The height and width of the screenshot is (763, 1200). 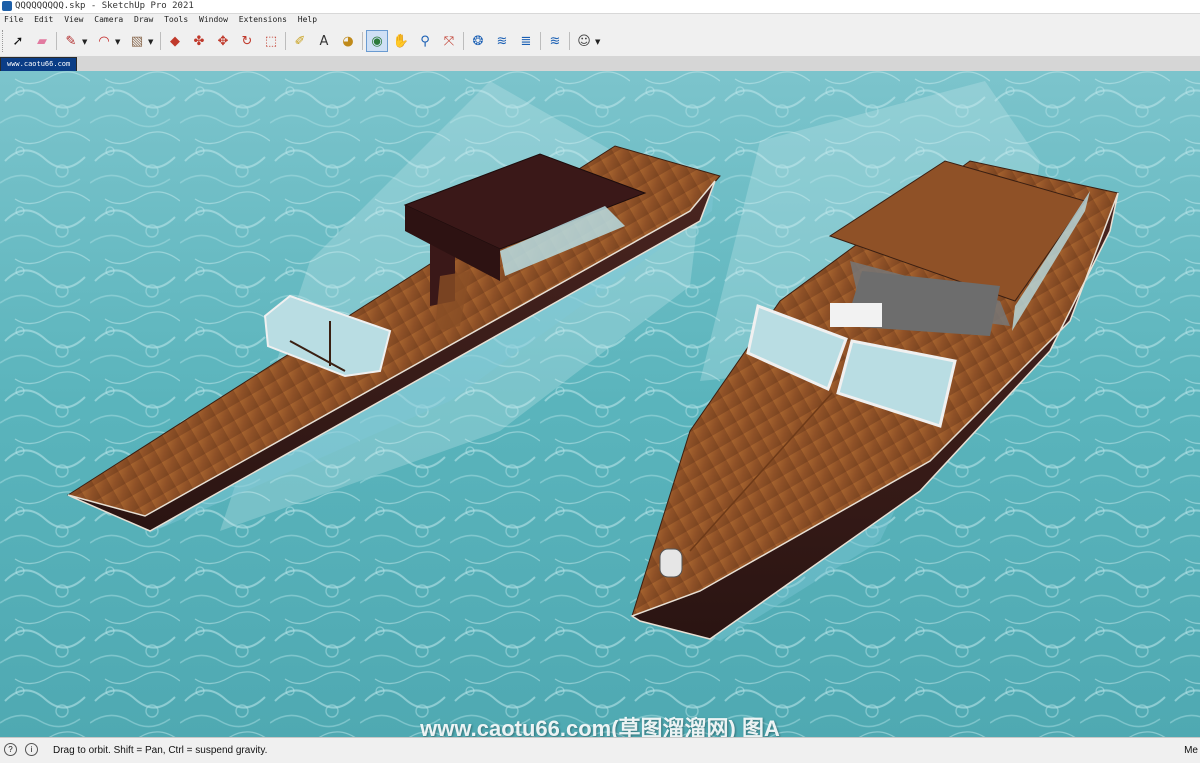 I want to click on push-pull-icon: ◆, so click(x=175, y=41).